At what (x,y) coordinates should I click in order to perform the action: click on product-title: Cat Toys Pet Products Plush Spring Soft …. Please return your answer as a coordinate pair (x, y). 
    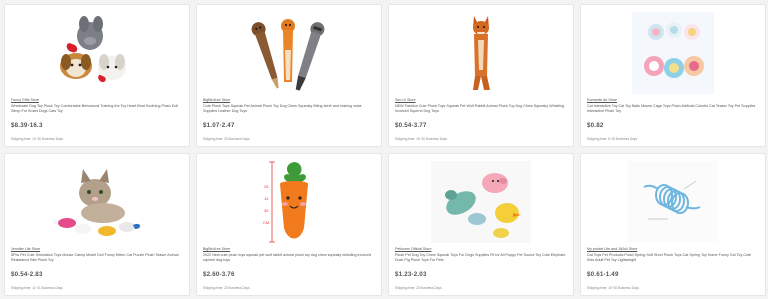
    Looking at the image, I should click on (673, 258).